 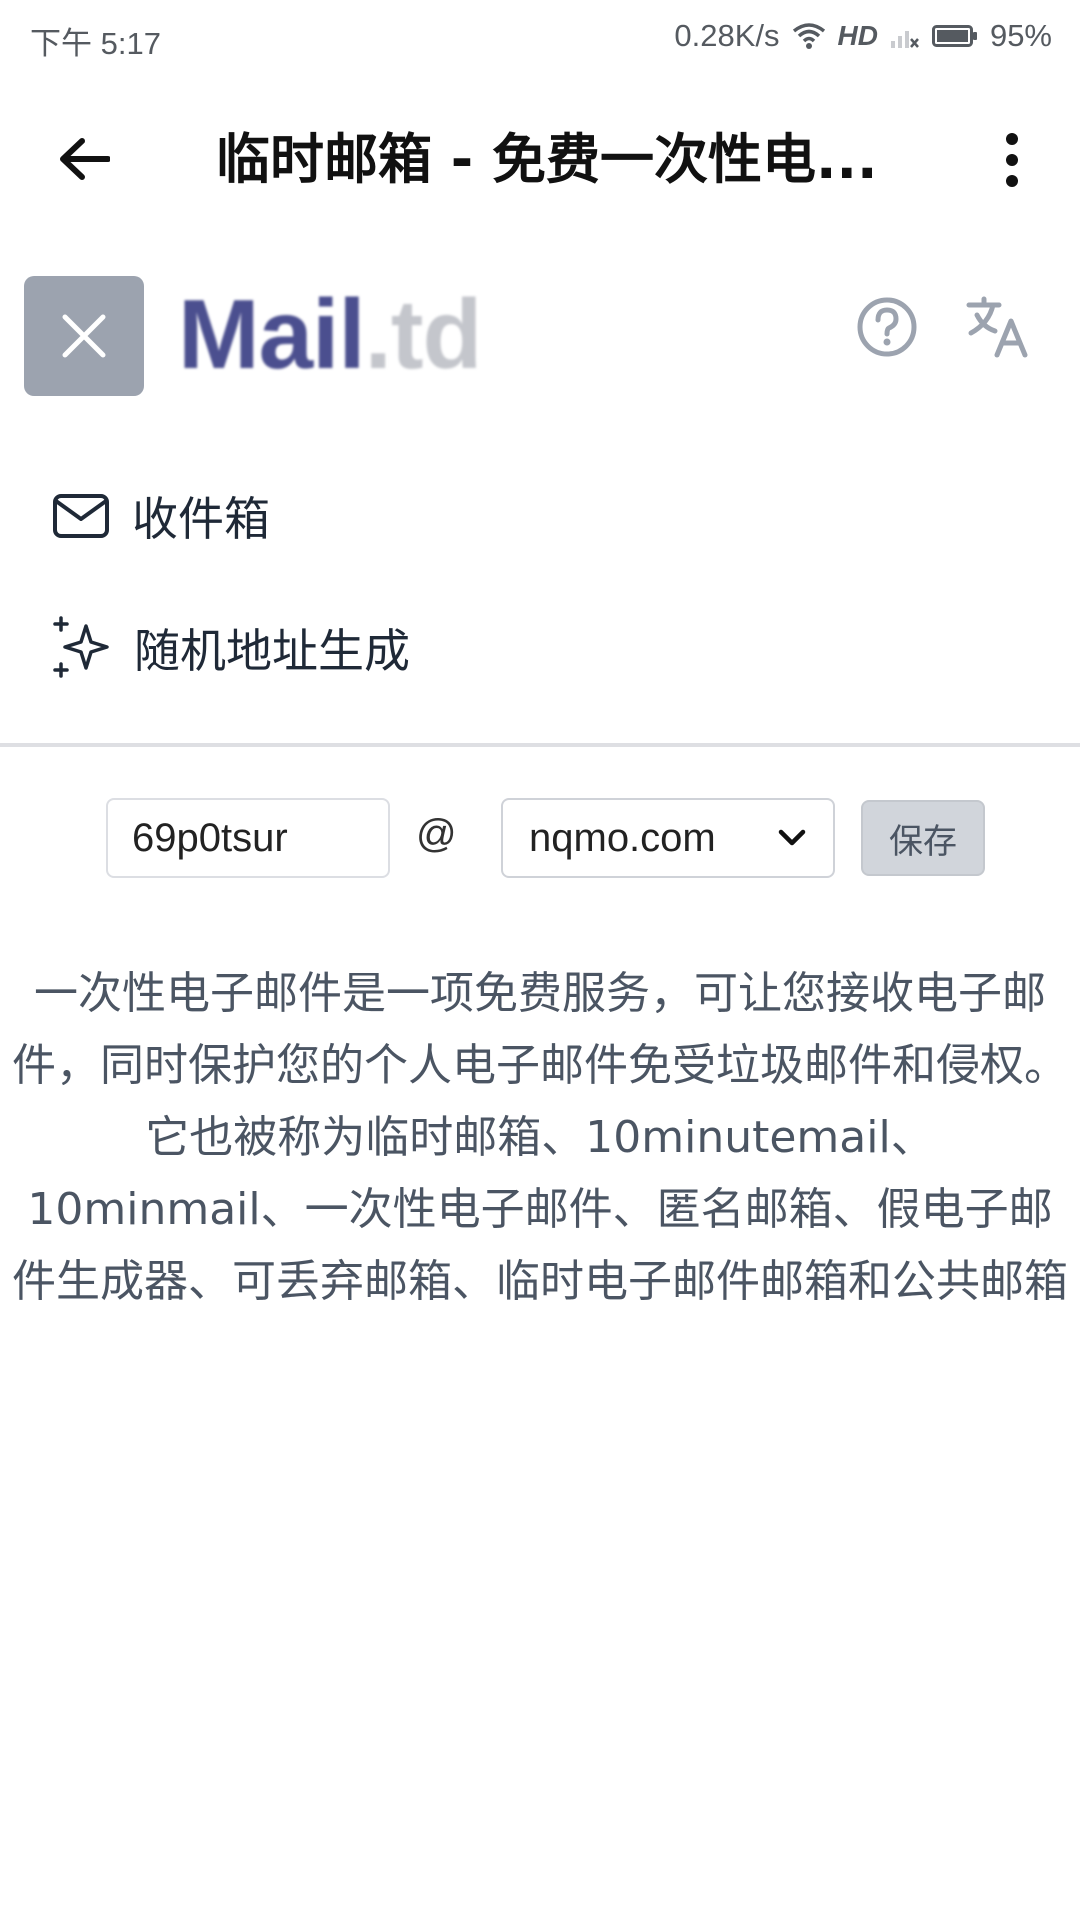 I want to click on nav-label-inbox: 收件箱, so click(x=201, y=519).